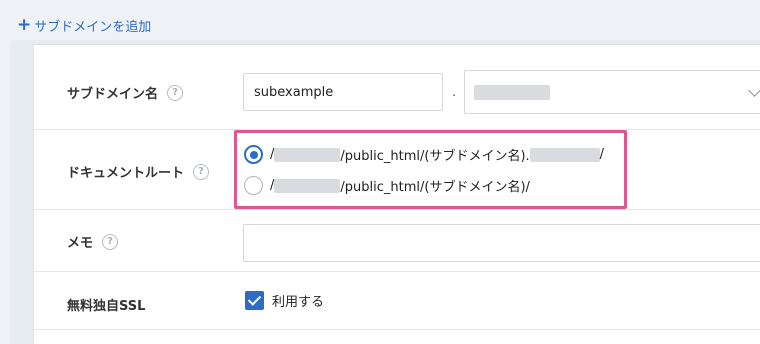 This screenshot has height=344, width=760. I want to click on document-root-option-2: / /public_html/(サブドメイン名)/, so click(387, 185).